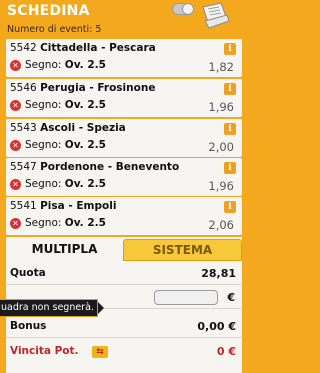 Image resolution: width=320 pixels, height=373 pixels. I want to click on toggle-switch-icon, so click(183, 9).